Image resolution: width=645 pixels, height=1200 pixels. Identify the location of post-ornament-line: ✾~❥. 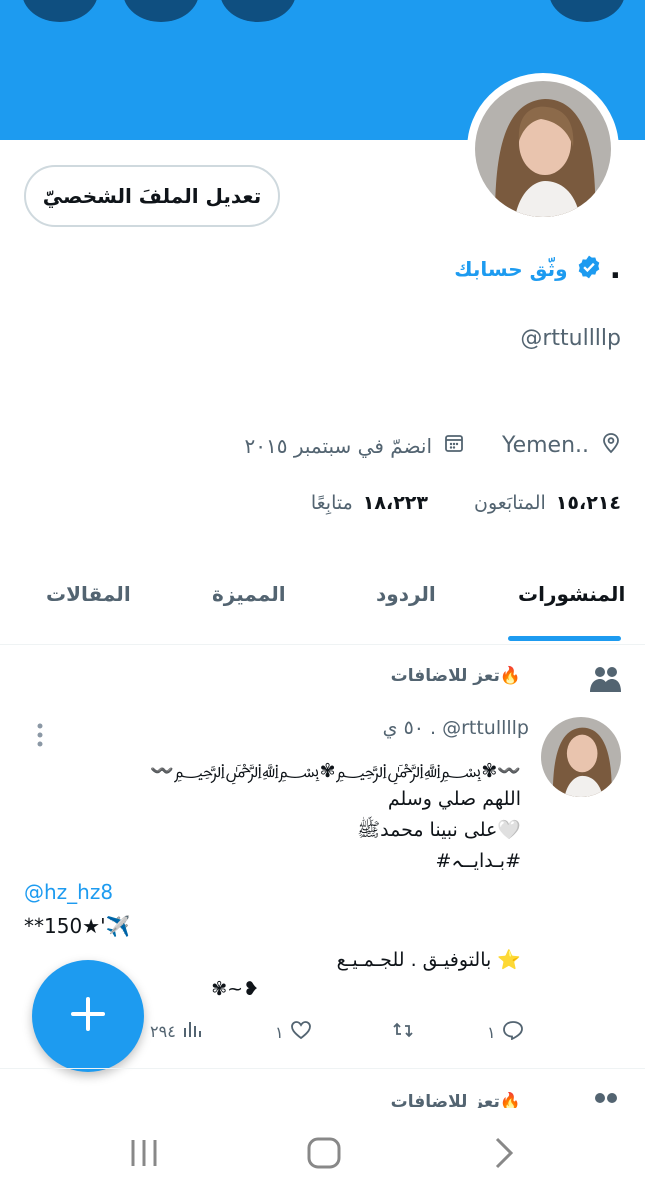
(235, 989).